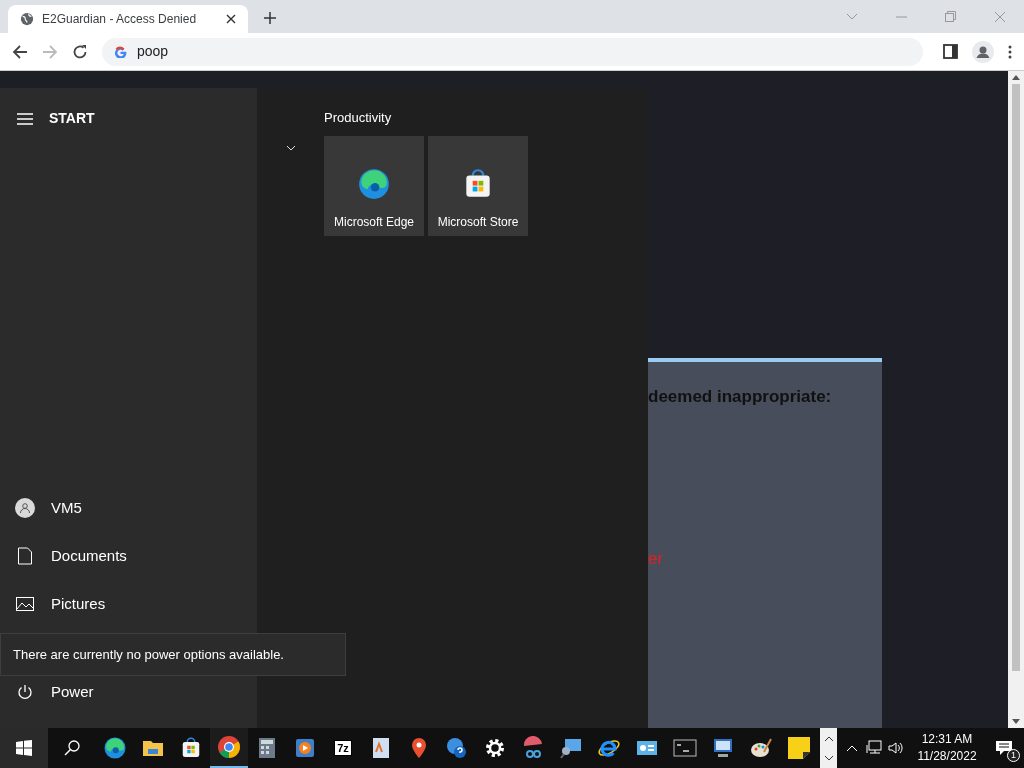 This screenshot has height=768, width=1024. Describe the element at coordinates (723, 748) in the screenshot. I see `monitor-icon` at that location.